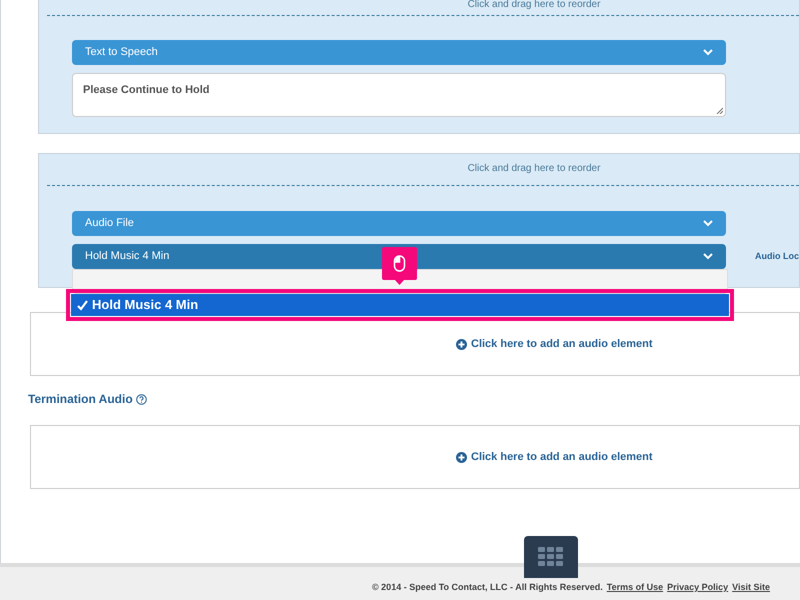 This screenshot has height=600, width=800. Describe the element at coordinates (635, 587) in the screenshot. I see `footer-link: Terms of Use` at that location.